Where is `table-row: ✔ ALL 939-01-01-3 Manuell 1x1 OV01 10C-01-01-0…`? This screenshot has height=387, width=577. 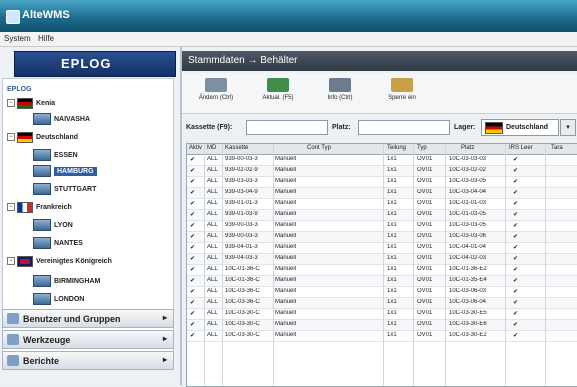 table-row: ✔ ALL 939-01-01-3 Manuell 1x1 OV01 10C-01-01-0… is located at coordinates (382, 204).